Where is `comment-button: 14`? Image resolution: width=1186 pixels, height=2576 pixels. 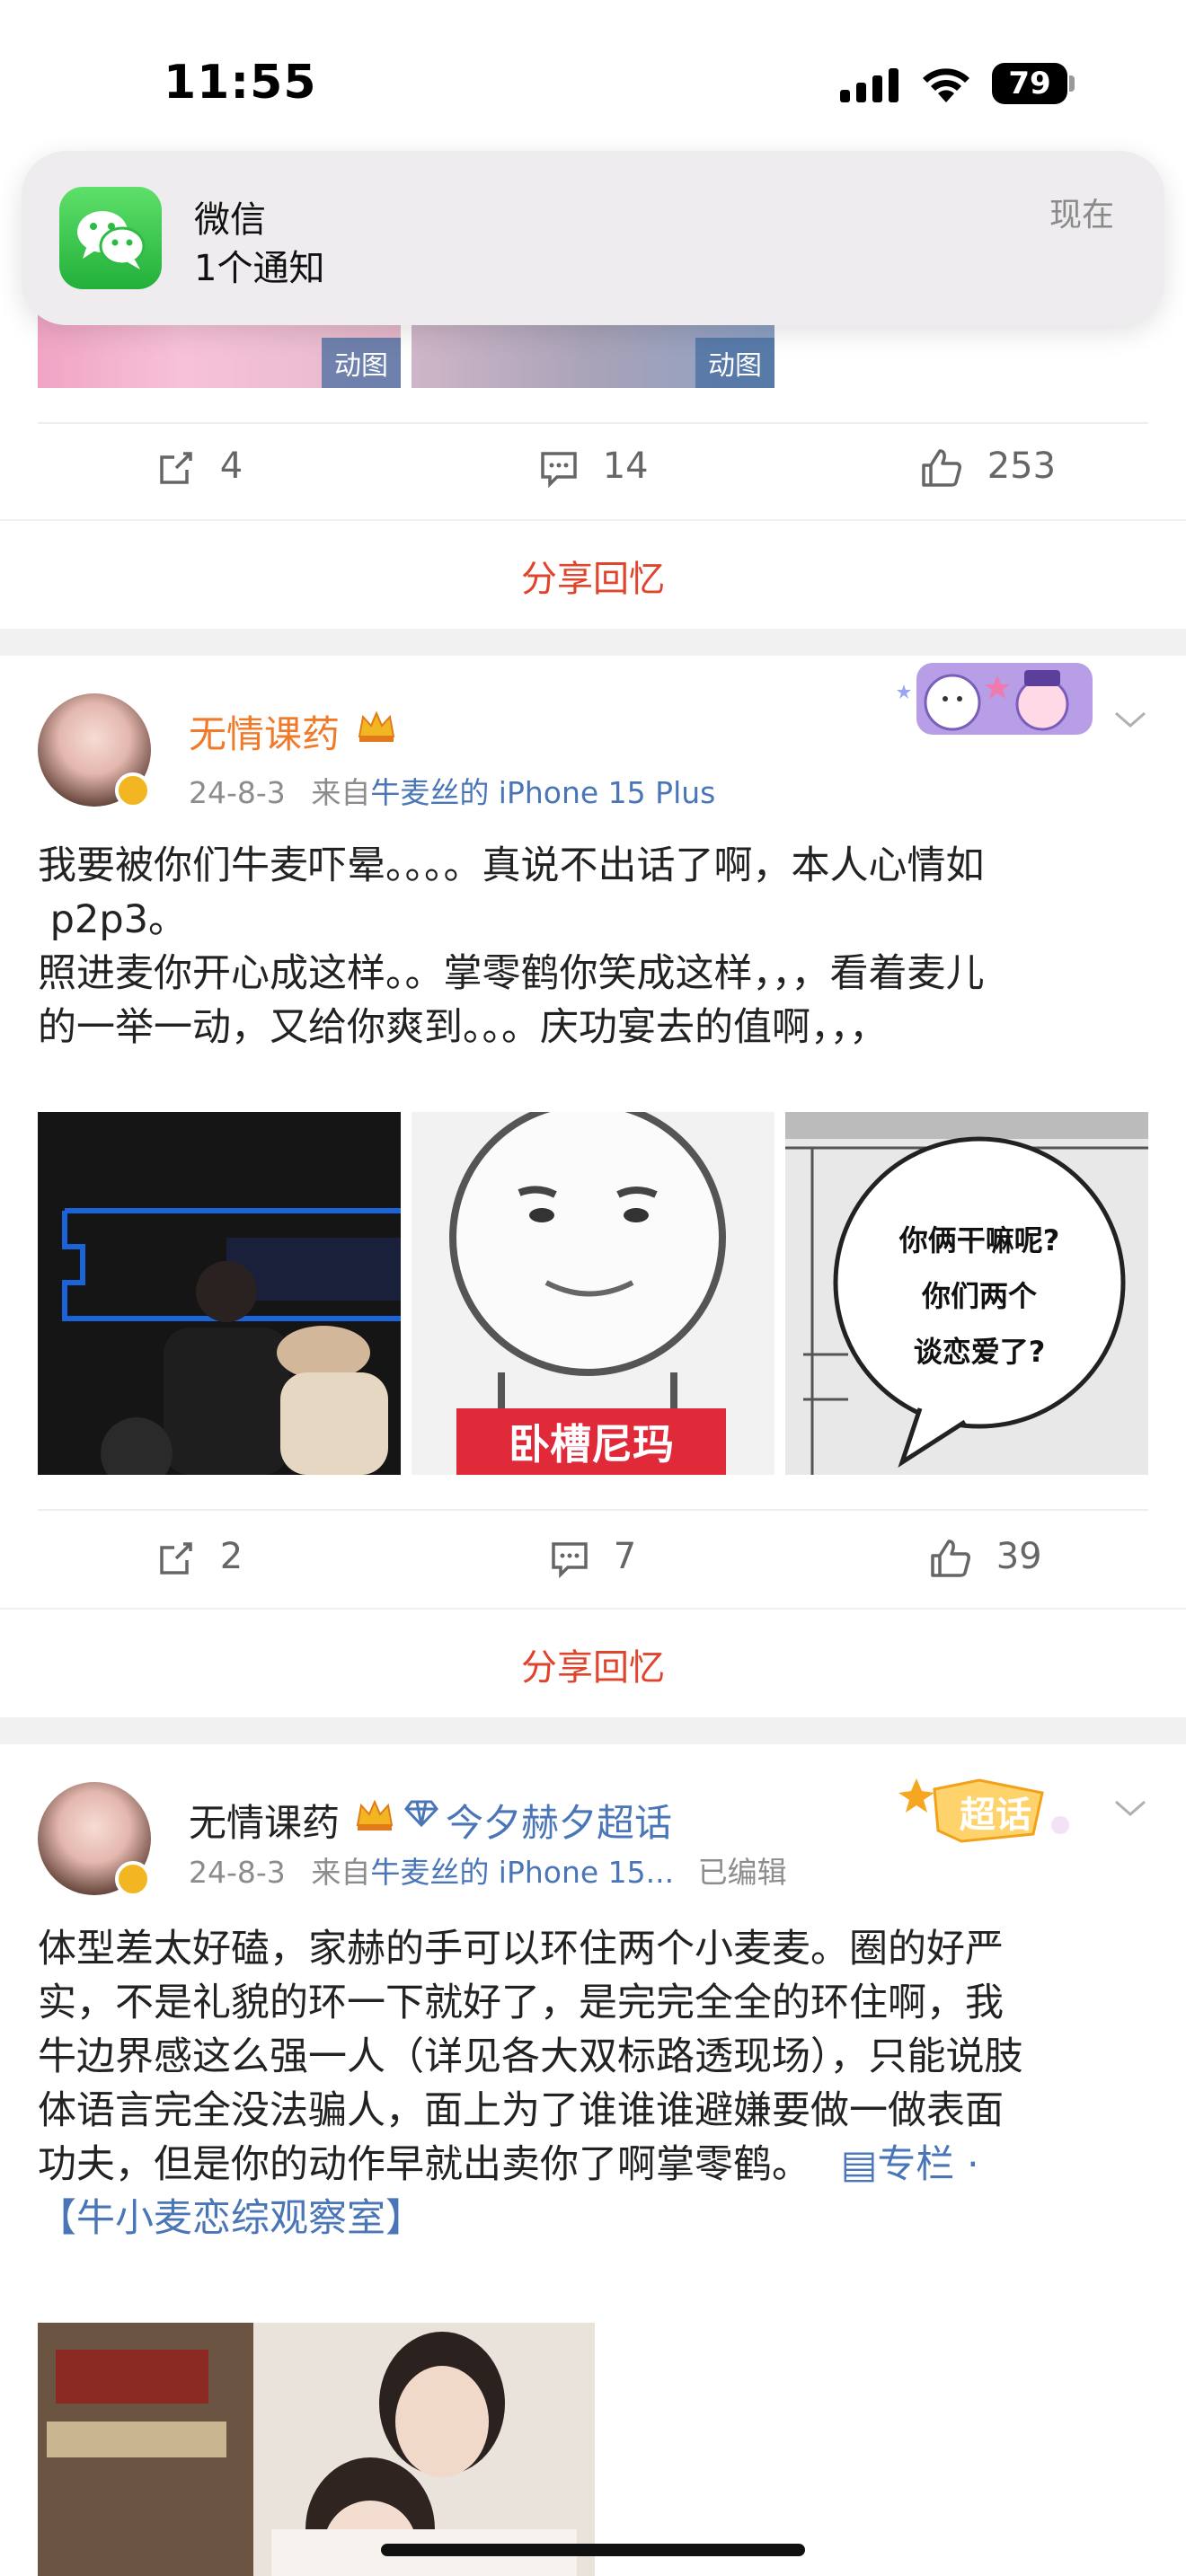 comment-button: 14 is located at coordinates (594, 467).